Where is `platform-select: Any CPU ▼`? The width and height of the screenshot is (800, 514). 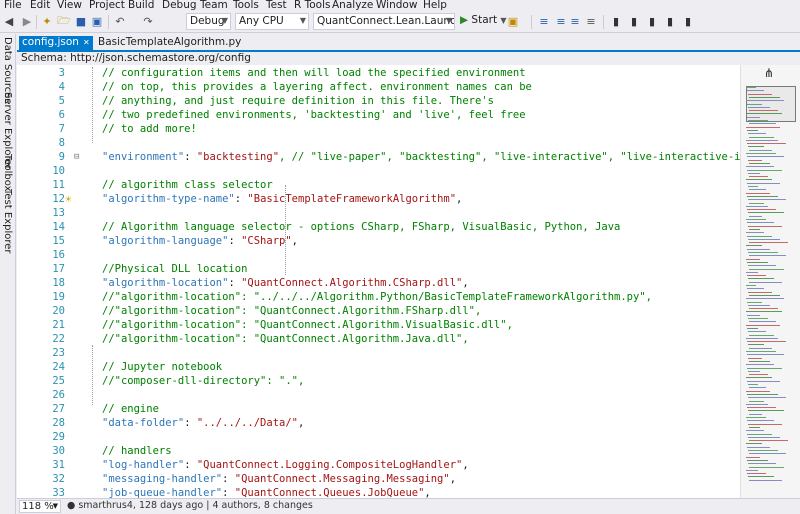
platform-select: Any CPU ▼ is located at coordinates (272, 21).